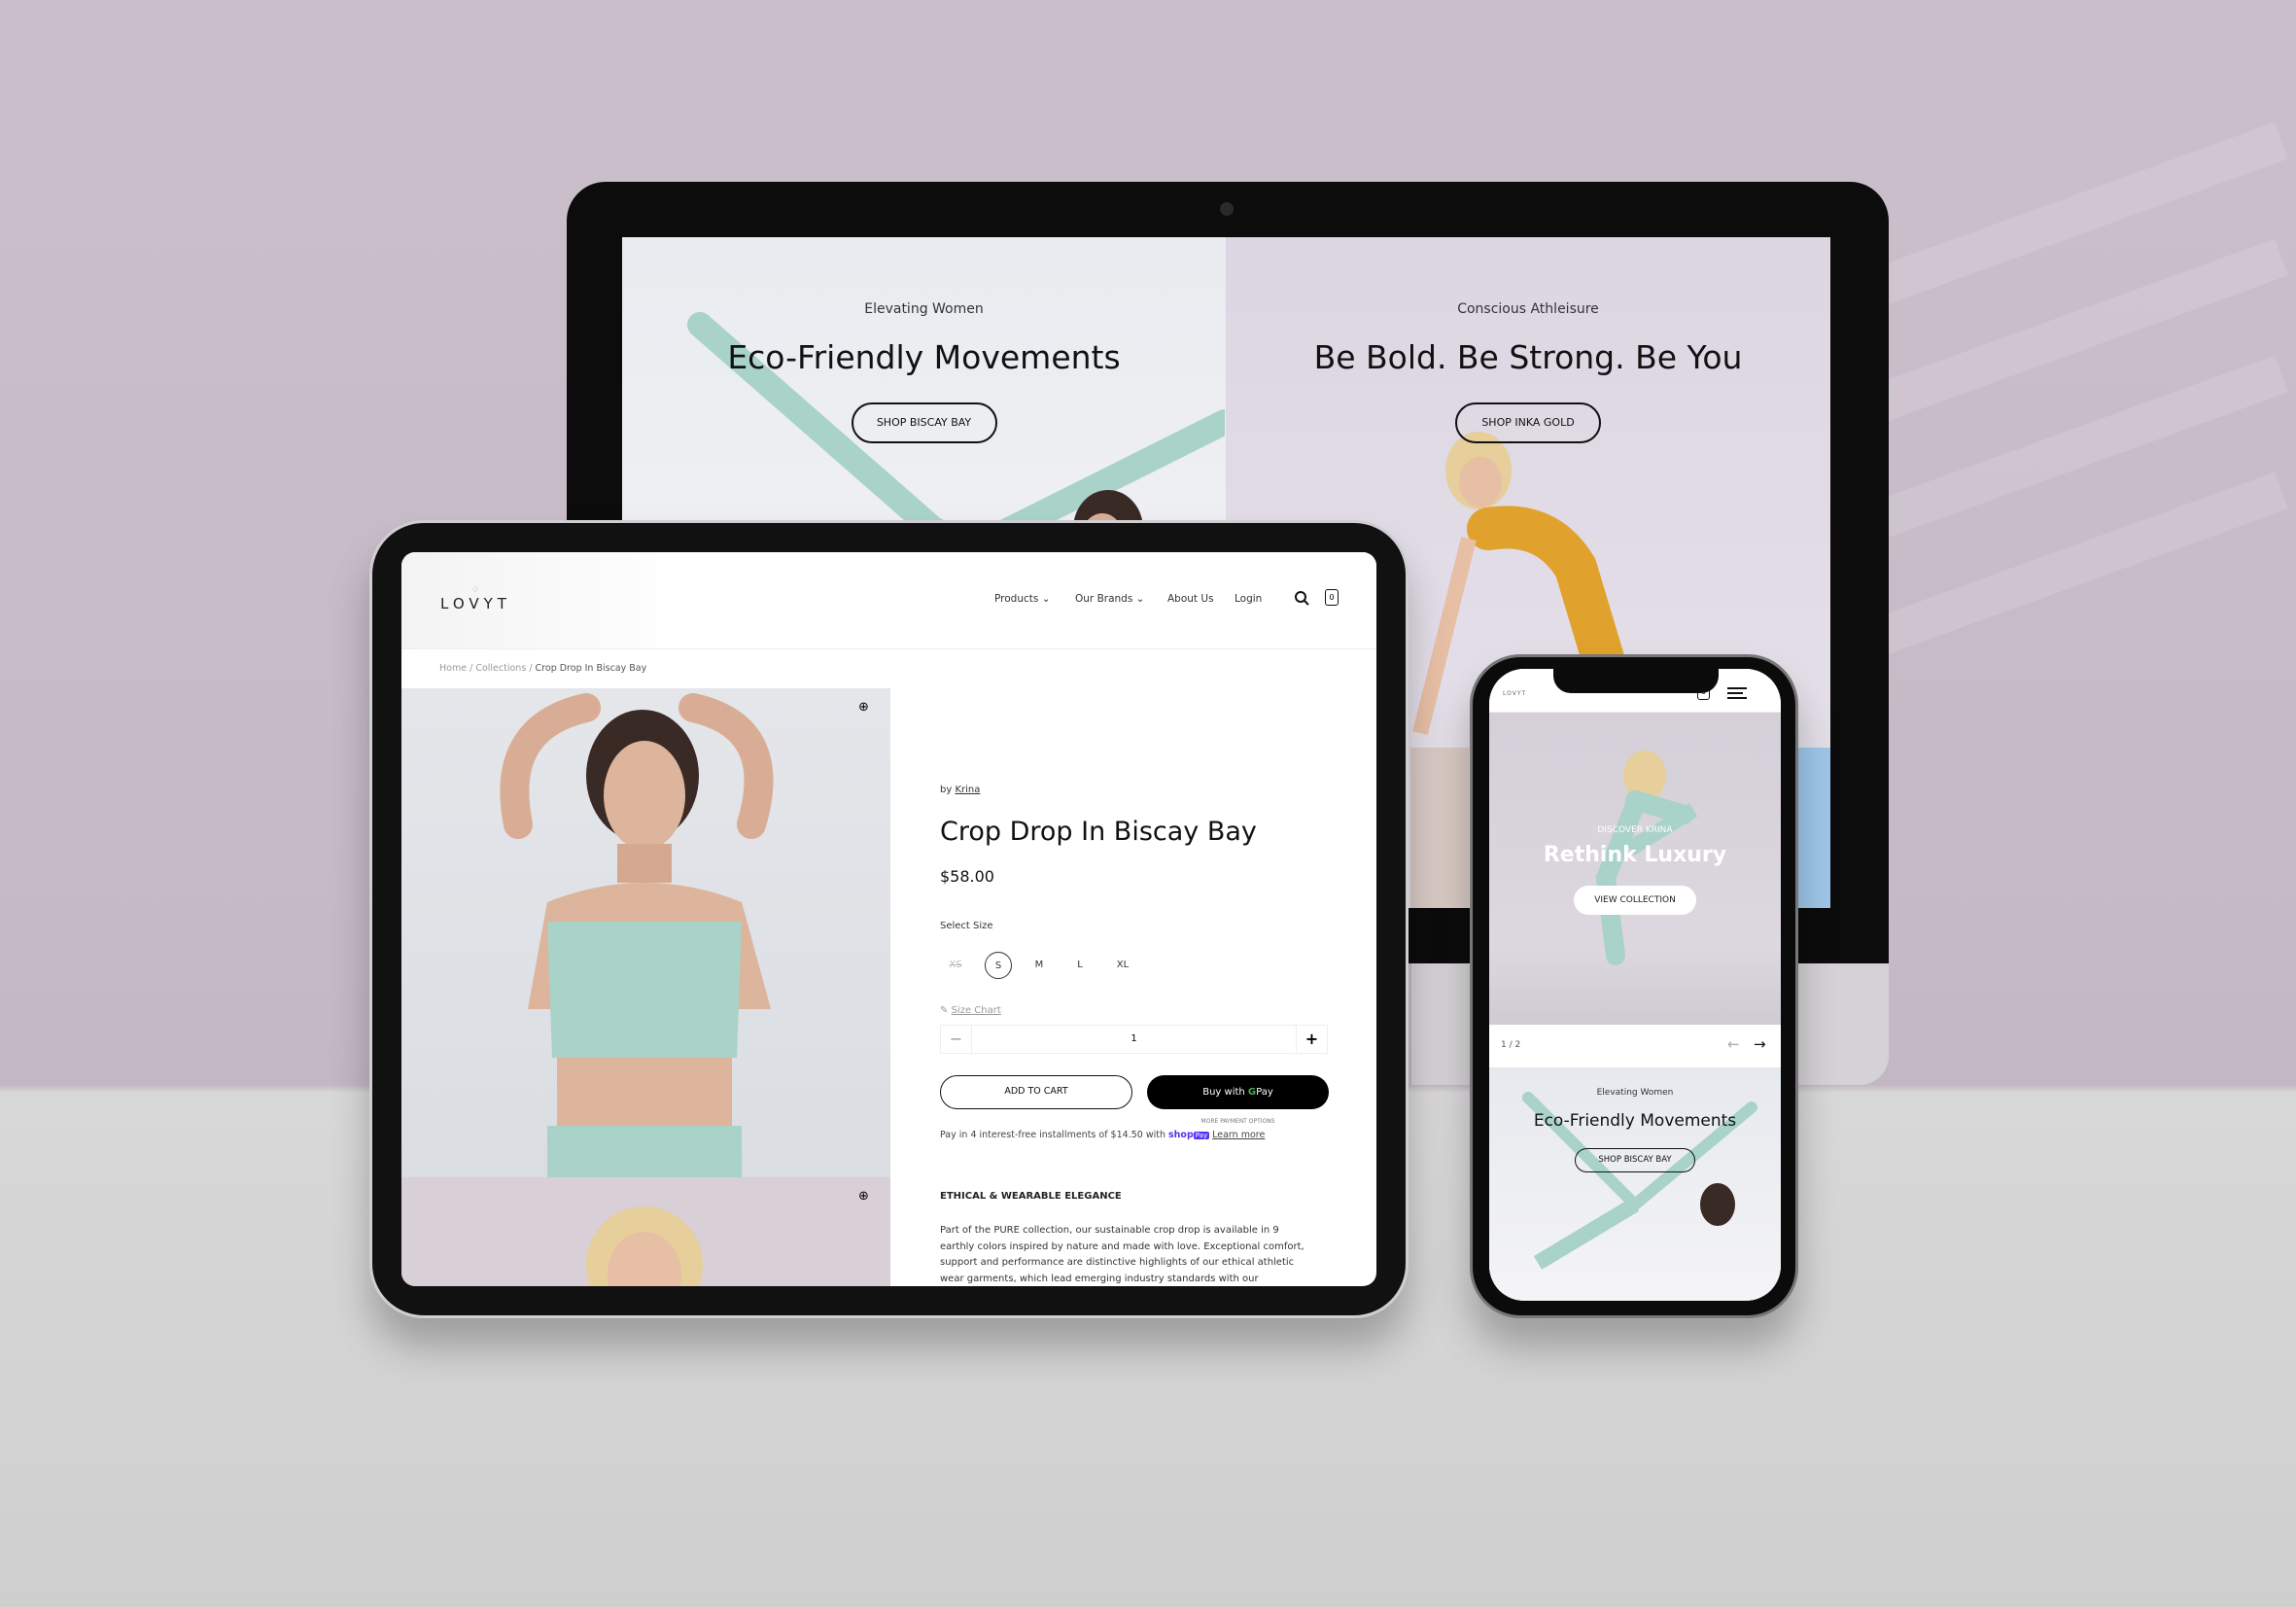 The height and width of the screenshot is (1607, 2296). What do you see at coordinates (1264, 1092) in the screenshot?
I see `gpay-label: Pay` at bounding box center [1264, 1092].